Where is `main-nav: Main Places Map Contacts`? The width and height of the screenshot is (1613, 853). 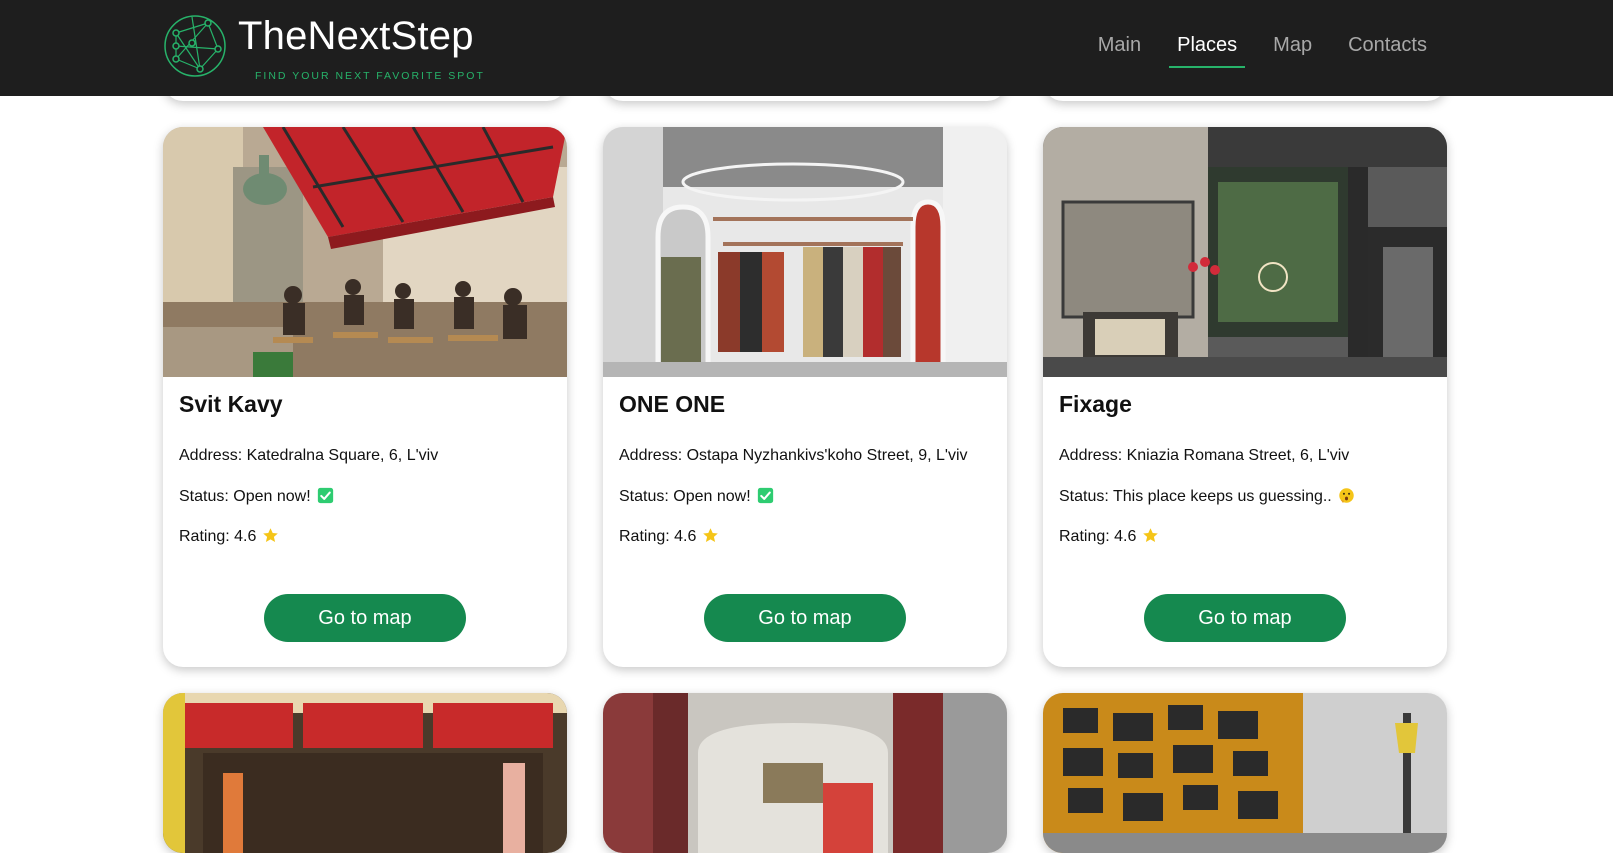 main-nav: Main Places Map Contacts is located at coordinates (1252, 48).